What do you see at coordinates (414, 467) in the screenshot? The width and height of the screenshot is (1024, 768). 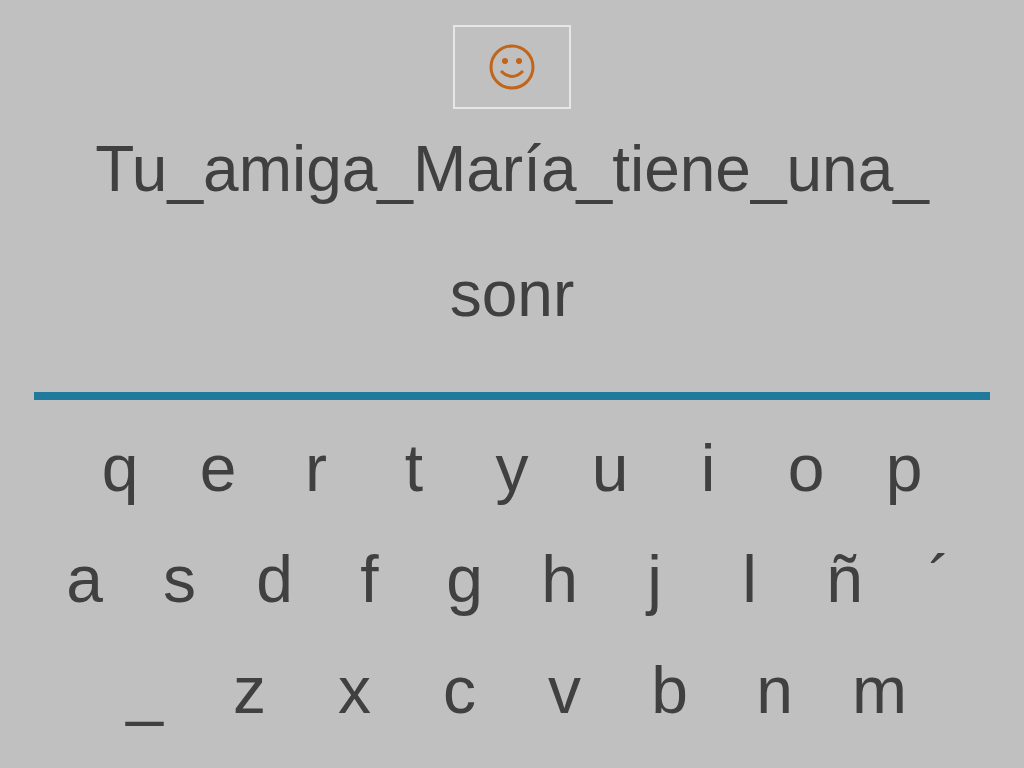 I see `key-button: t` at bounding box center [414, 467].